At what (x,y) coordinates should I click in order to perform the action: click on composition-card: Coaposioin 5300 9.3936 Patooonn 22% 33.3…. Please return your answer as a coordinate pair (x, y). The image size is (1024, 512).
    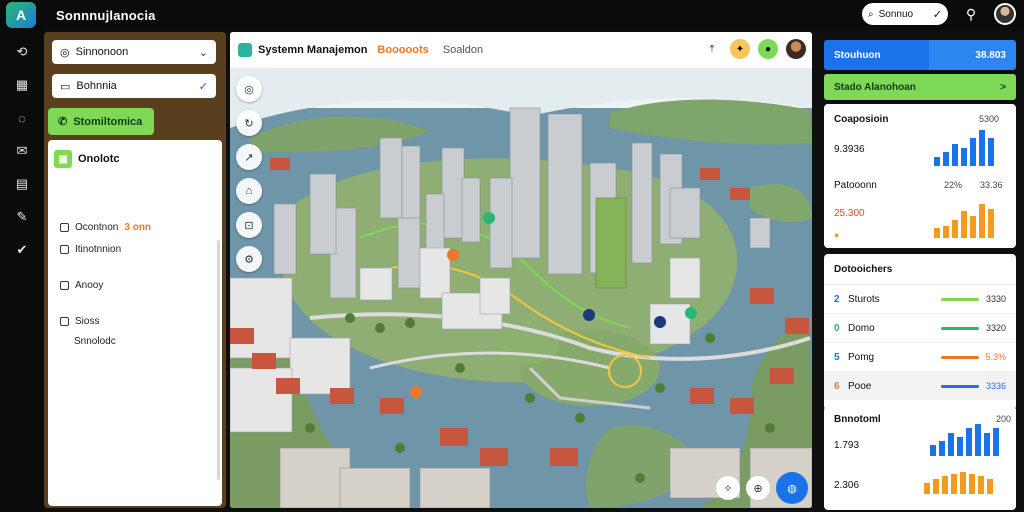
    Looking at the image, I should click on (920, 176).